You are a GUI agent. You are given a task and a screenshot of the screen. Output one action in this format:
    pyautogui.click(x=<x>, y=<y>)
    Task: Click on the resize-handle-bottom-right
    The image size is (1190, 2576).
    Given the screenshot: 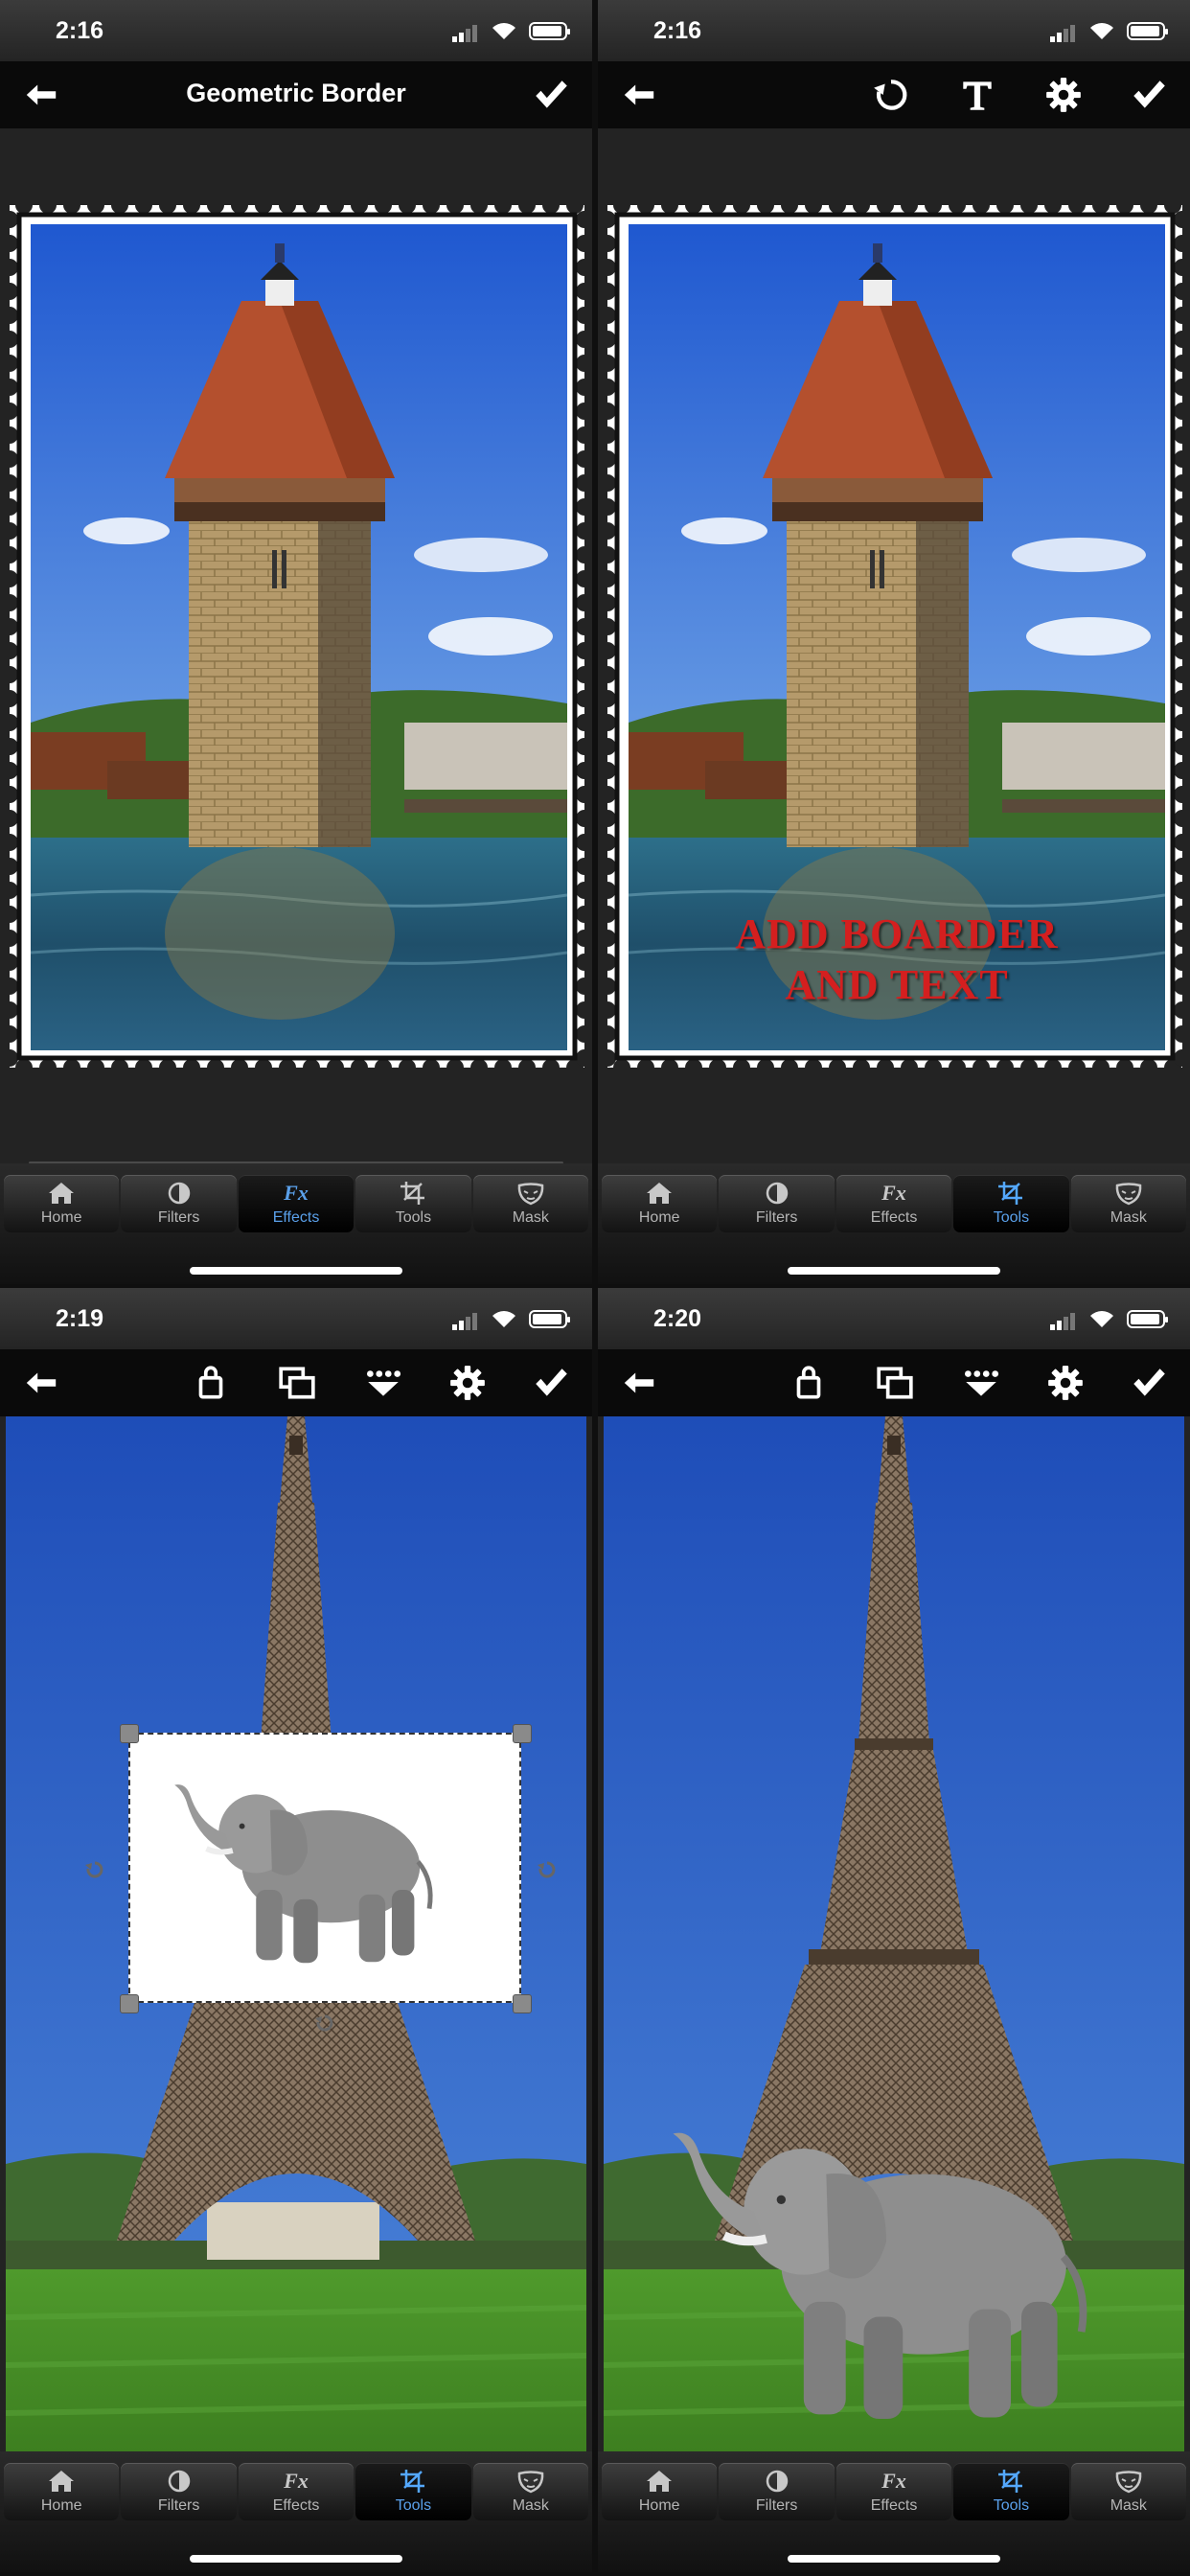 What is the action you would take?
    pyautogui.click(x=523, y=2004)
    